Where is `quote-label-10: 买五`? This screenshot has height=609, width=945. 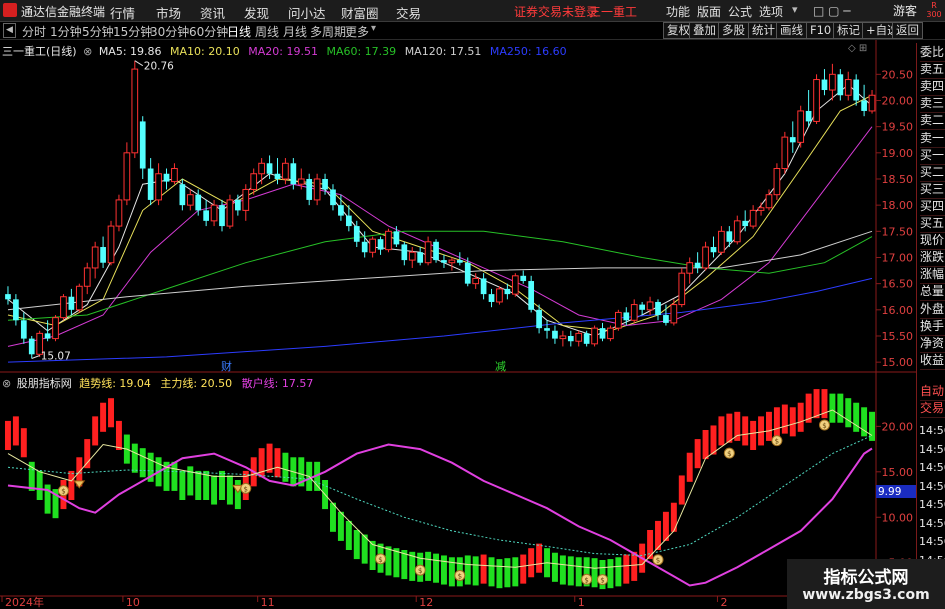 quote-label-10: 买五 is located at coordinates (932, 224).